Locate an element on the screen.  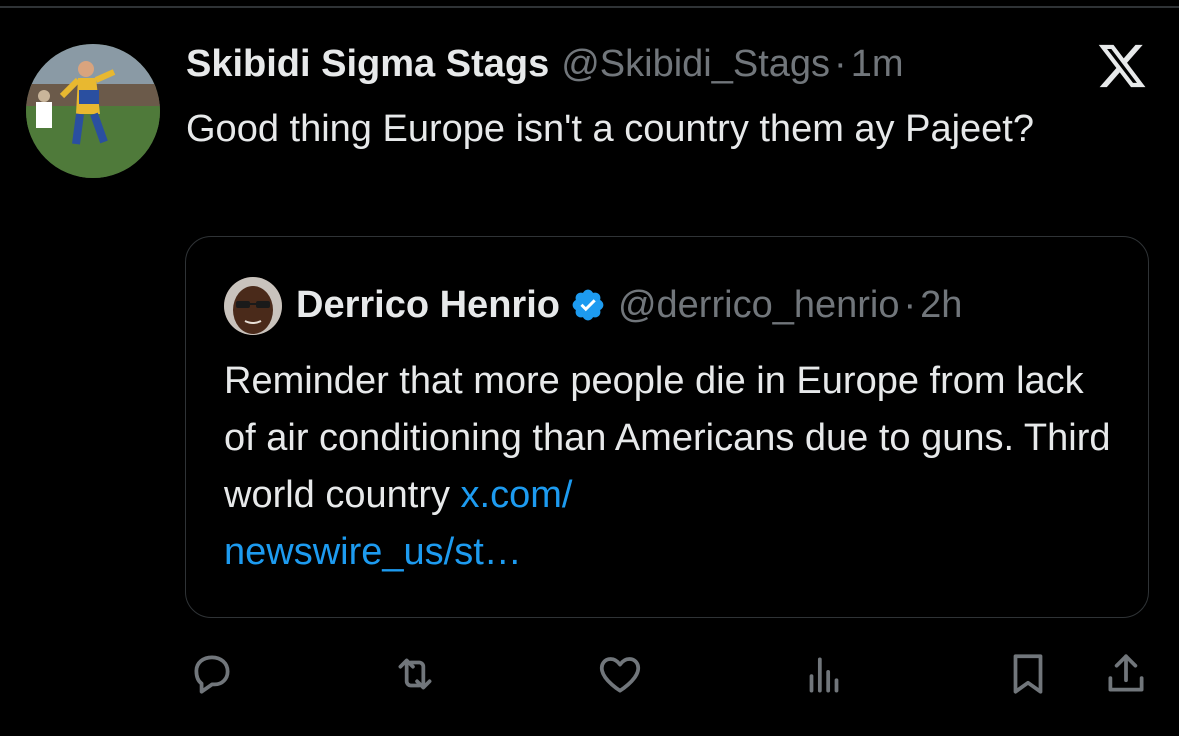
x-logo-icon is located at coordinates (1122, 66).